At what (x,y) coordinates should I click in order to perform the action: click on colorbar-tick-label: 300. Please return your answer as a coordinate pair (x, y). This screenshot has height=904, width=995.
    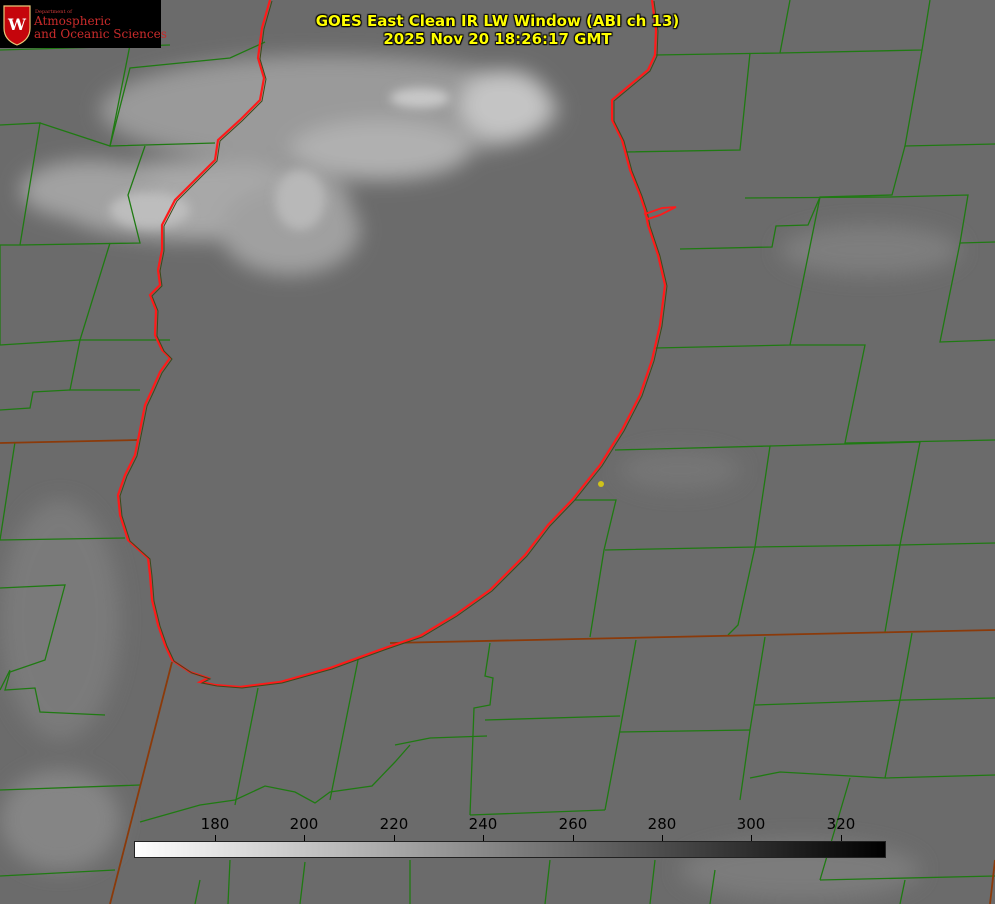
    Looking at the image, I should click on (751, 824).